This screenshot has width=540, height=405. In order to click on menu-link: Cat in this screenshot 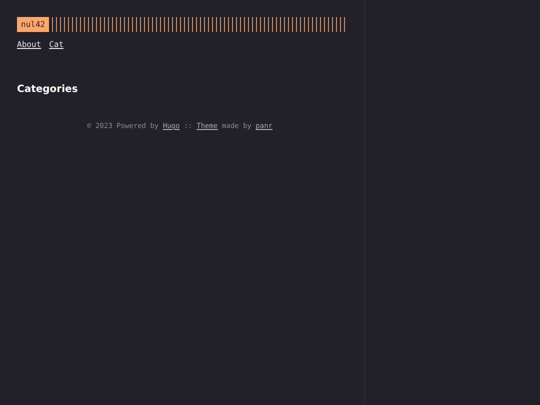, I will do `click(56, 45)`.